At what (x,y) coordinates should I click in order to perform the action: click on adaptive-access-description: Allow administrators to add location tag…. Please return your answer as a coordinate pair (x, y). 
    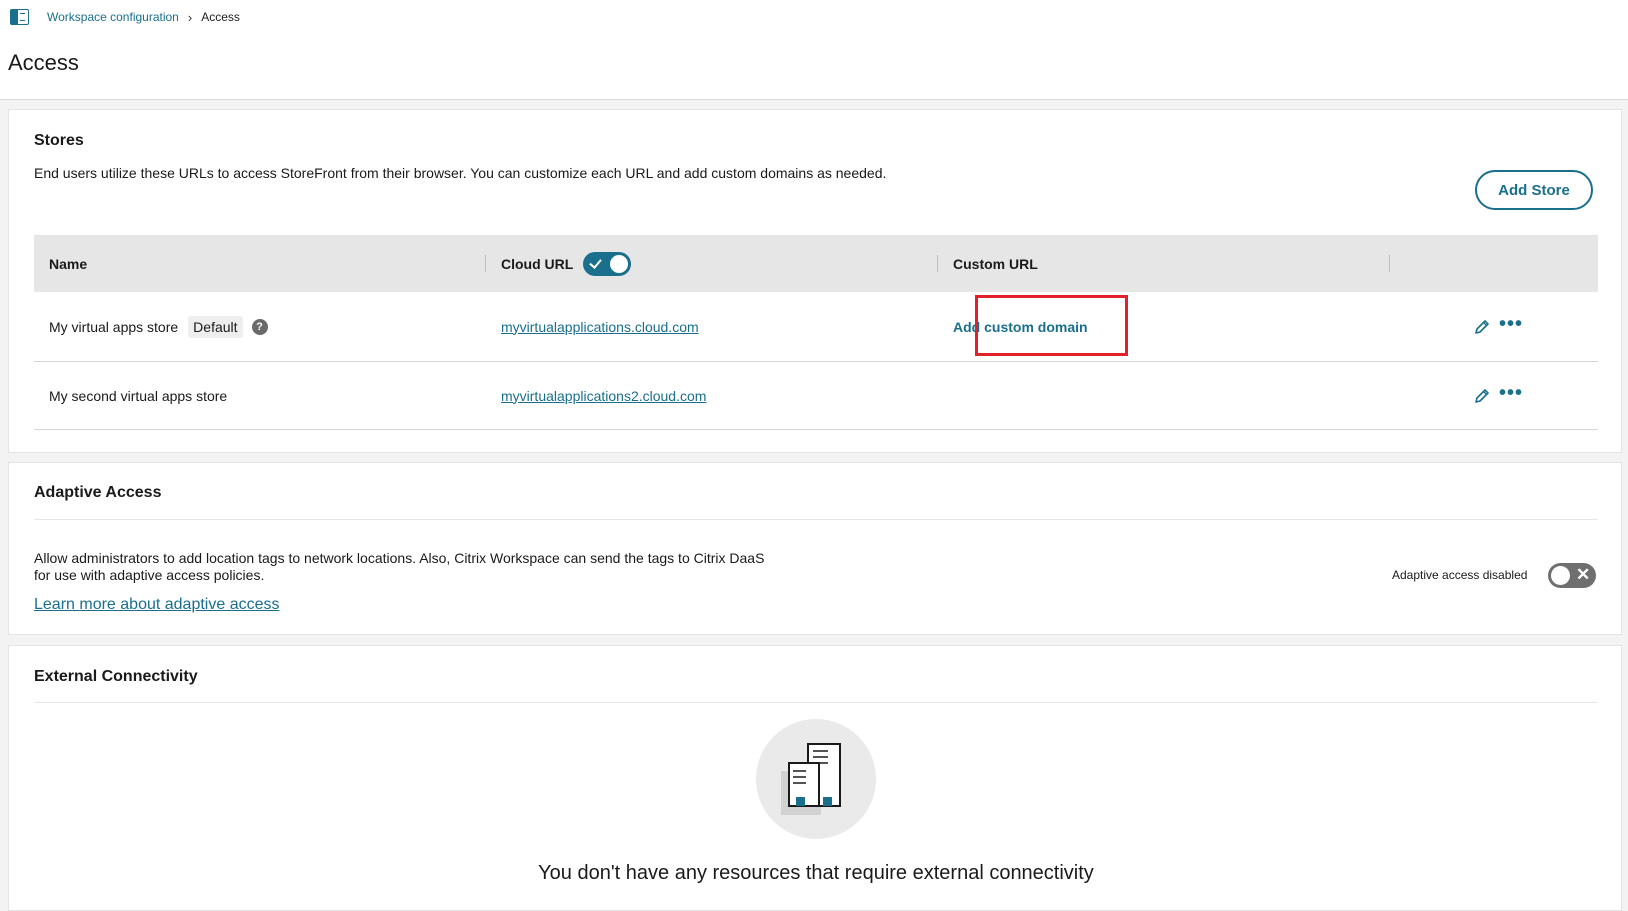
    Looking at the image, I should click on (429, 567).